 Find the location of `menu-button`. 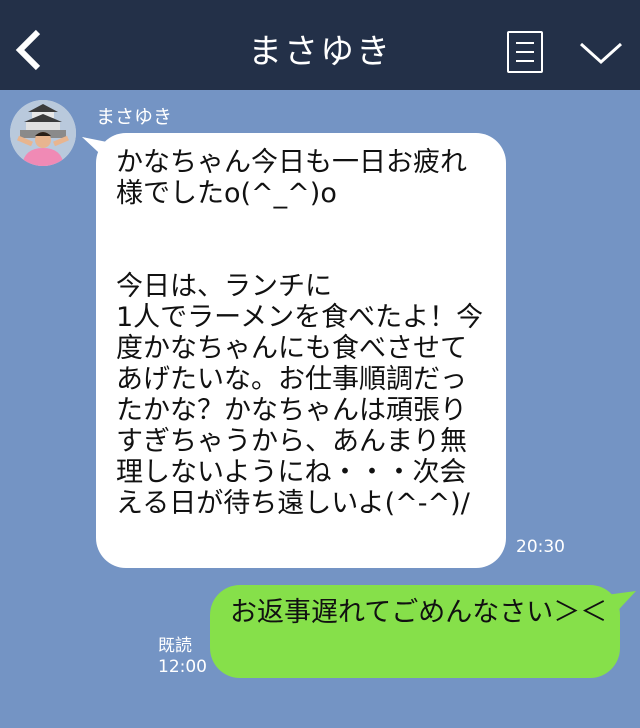

menu-button is located at coordinates (525, 52).